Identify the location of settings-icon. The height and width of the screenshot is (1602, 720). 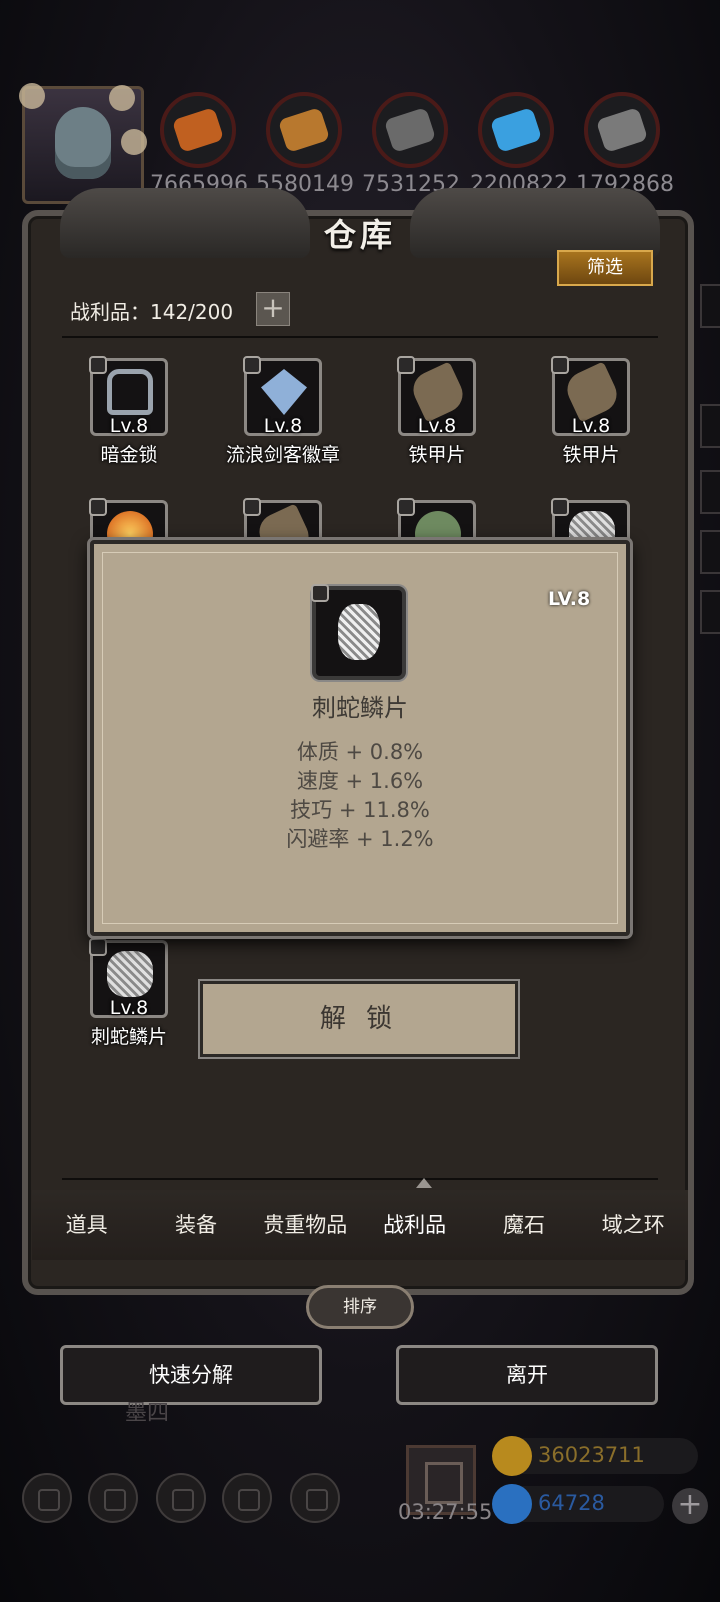
(47, 1498).